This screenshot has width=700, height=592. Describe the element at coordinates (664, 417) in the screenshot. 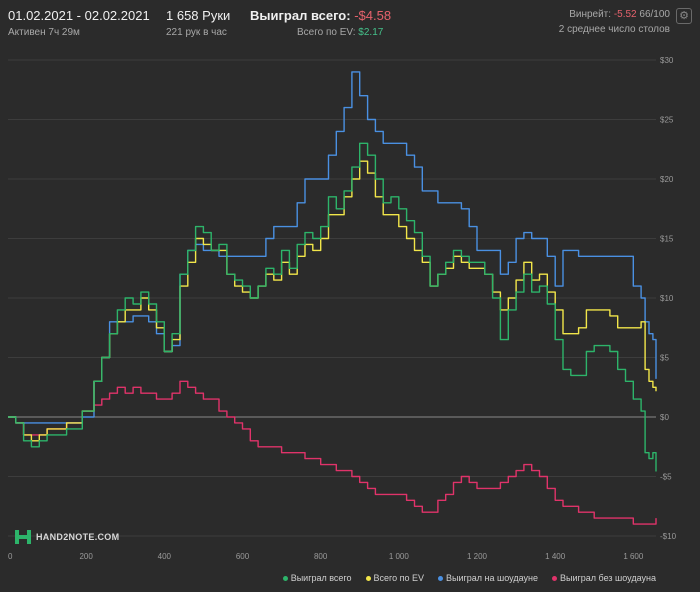

I see `y-tick-label: $0` at that location.